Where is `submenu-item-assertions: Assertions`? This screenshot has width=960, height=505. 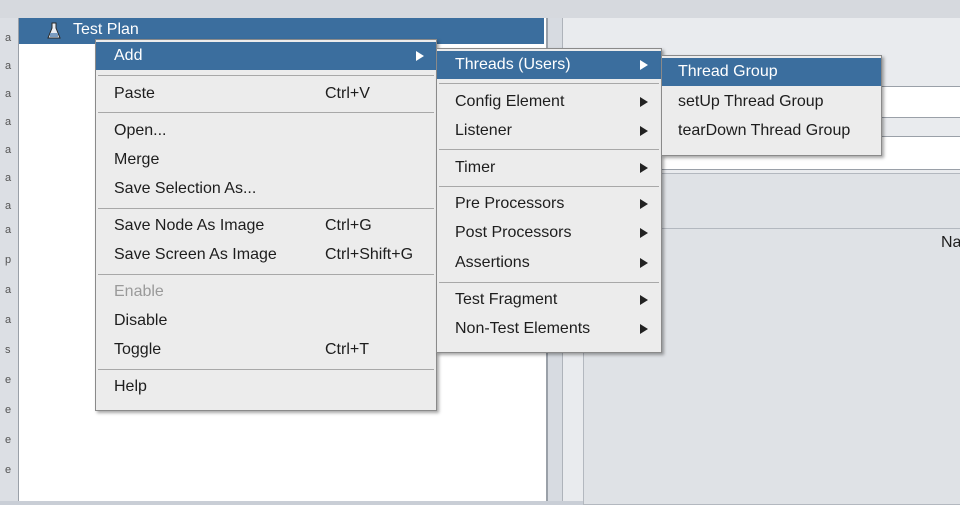
submenu-item-assertions: Assertions is located at coordinates (549, 263).